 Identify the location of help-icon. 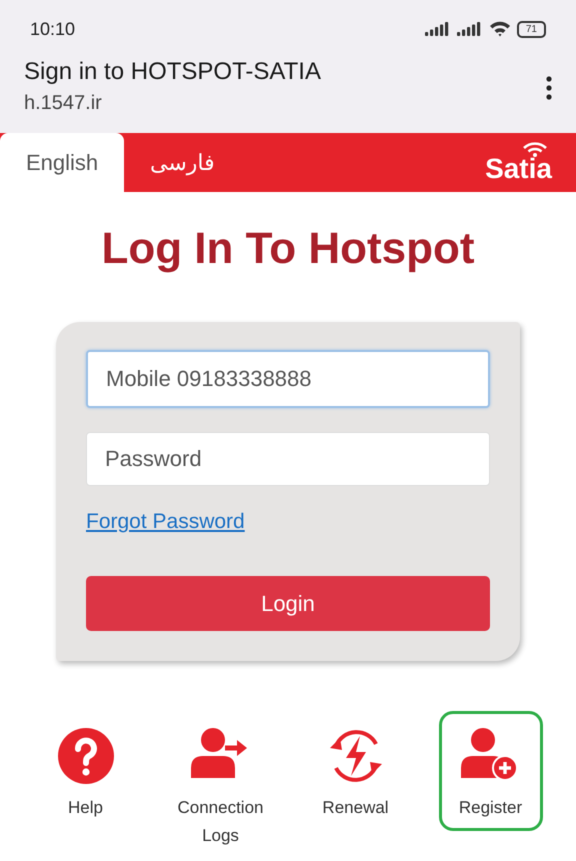
(86, 756).